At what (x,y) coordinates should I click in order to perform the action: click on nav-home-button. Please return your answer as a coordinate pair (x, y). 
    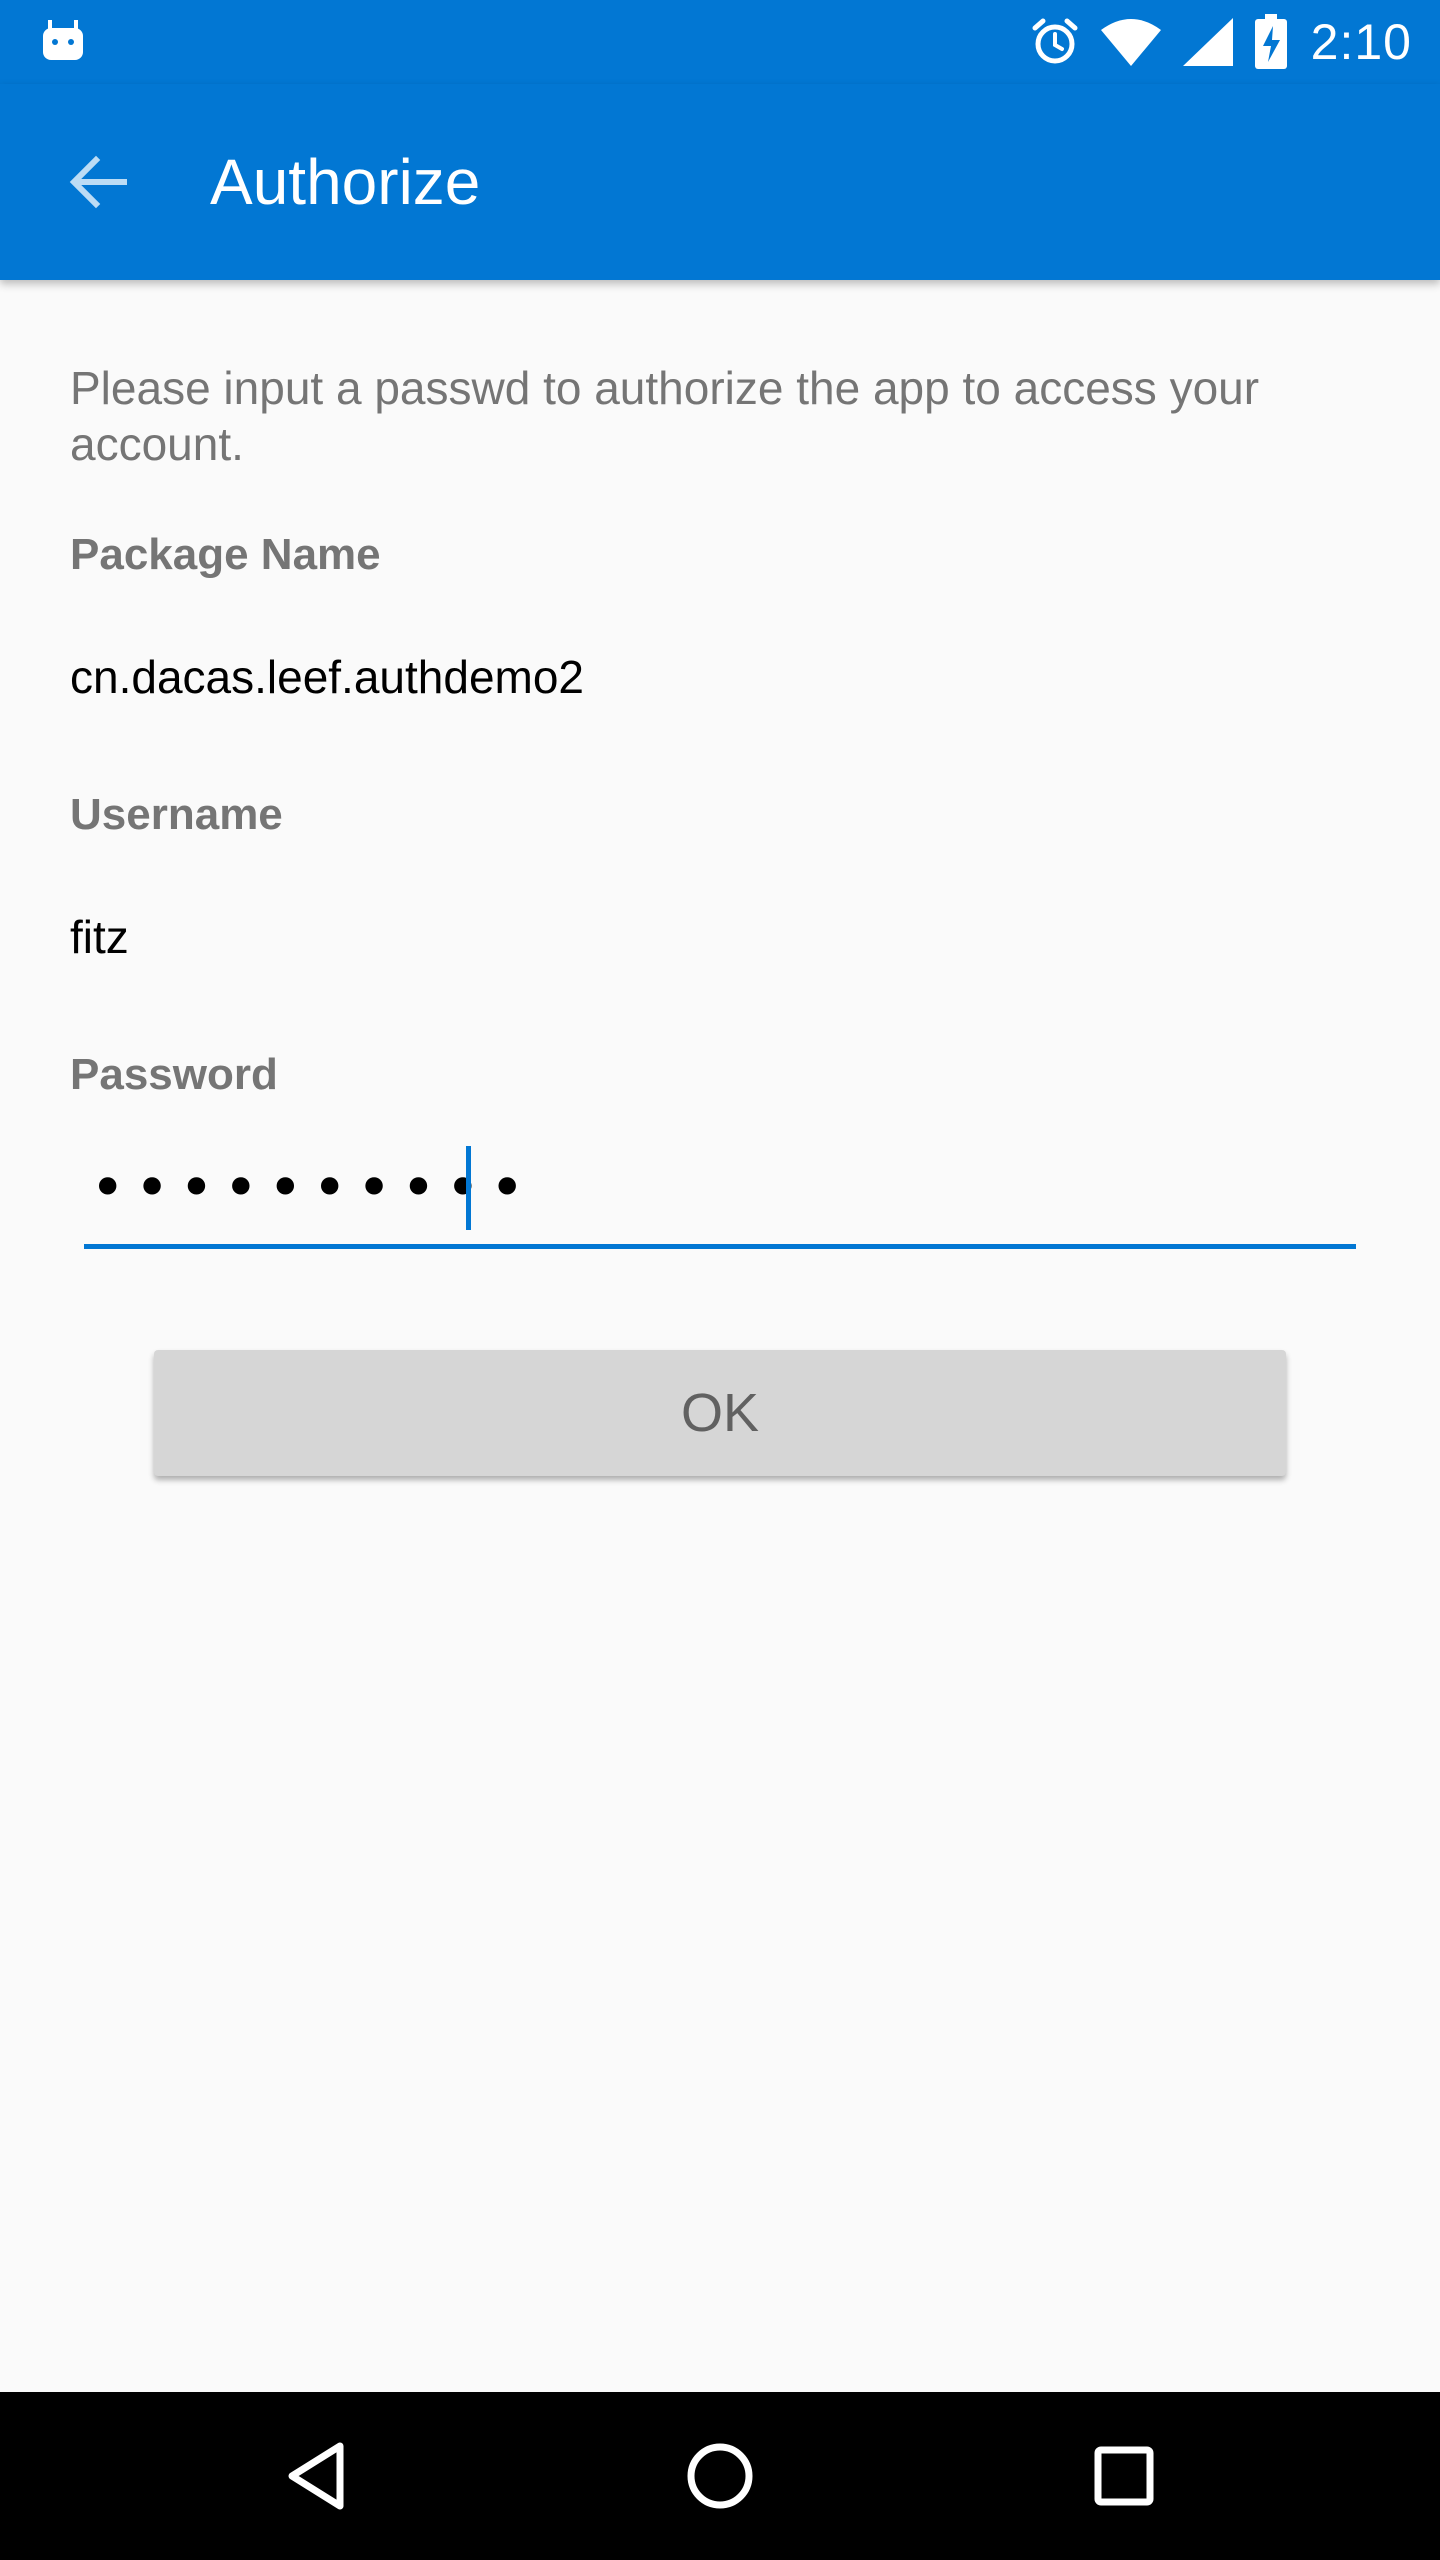
    Looking at the image, I should click on (720, 2476).